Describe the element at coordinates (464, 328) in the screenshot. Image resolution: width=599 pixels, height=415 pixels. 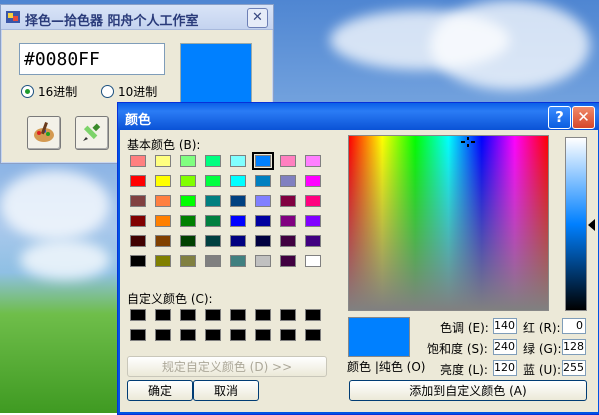
I see `hue-label: 色调 (E):` at that location.